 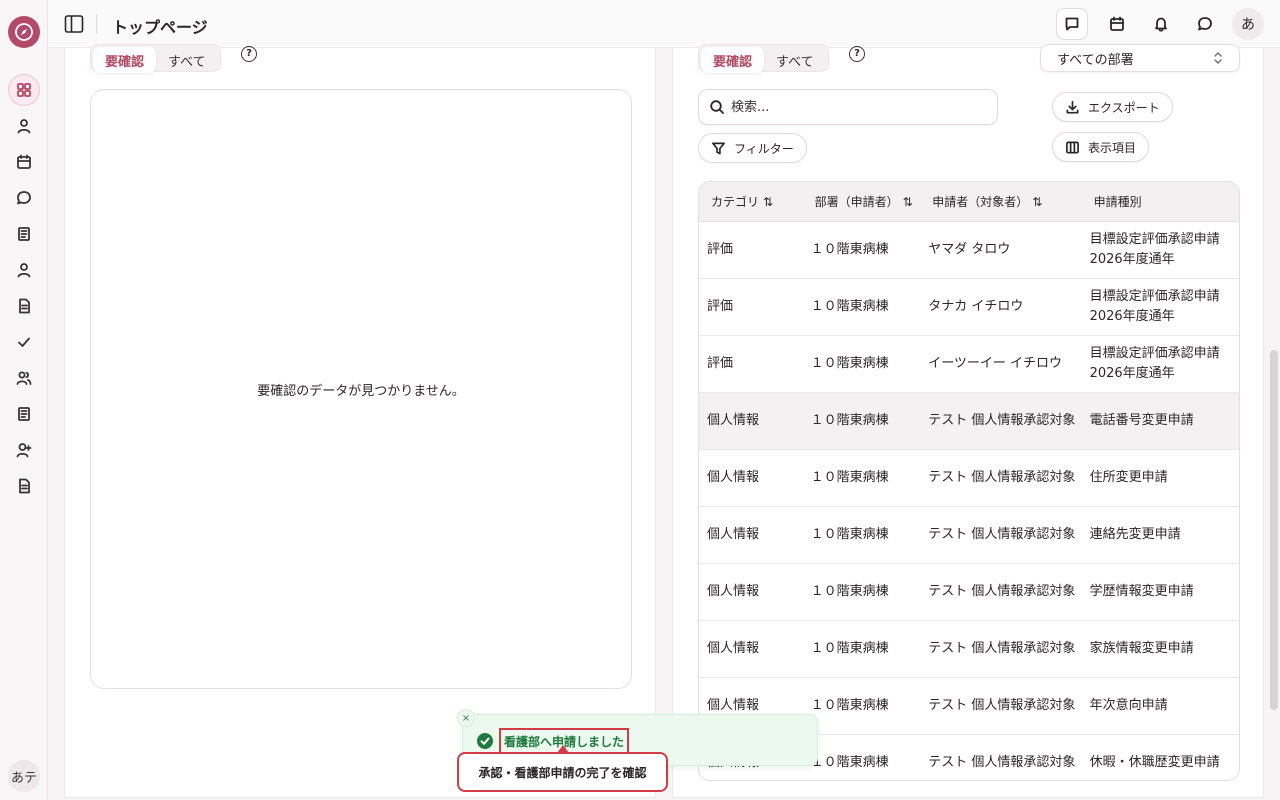 I want to click on book-icon, so click(x=24, y=414).